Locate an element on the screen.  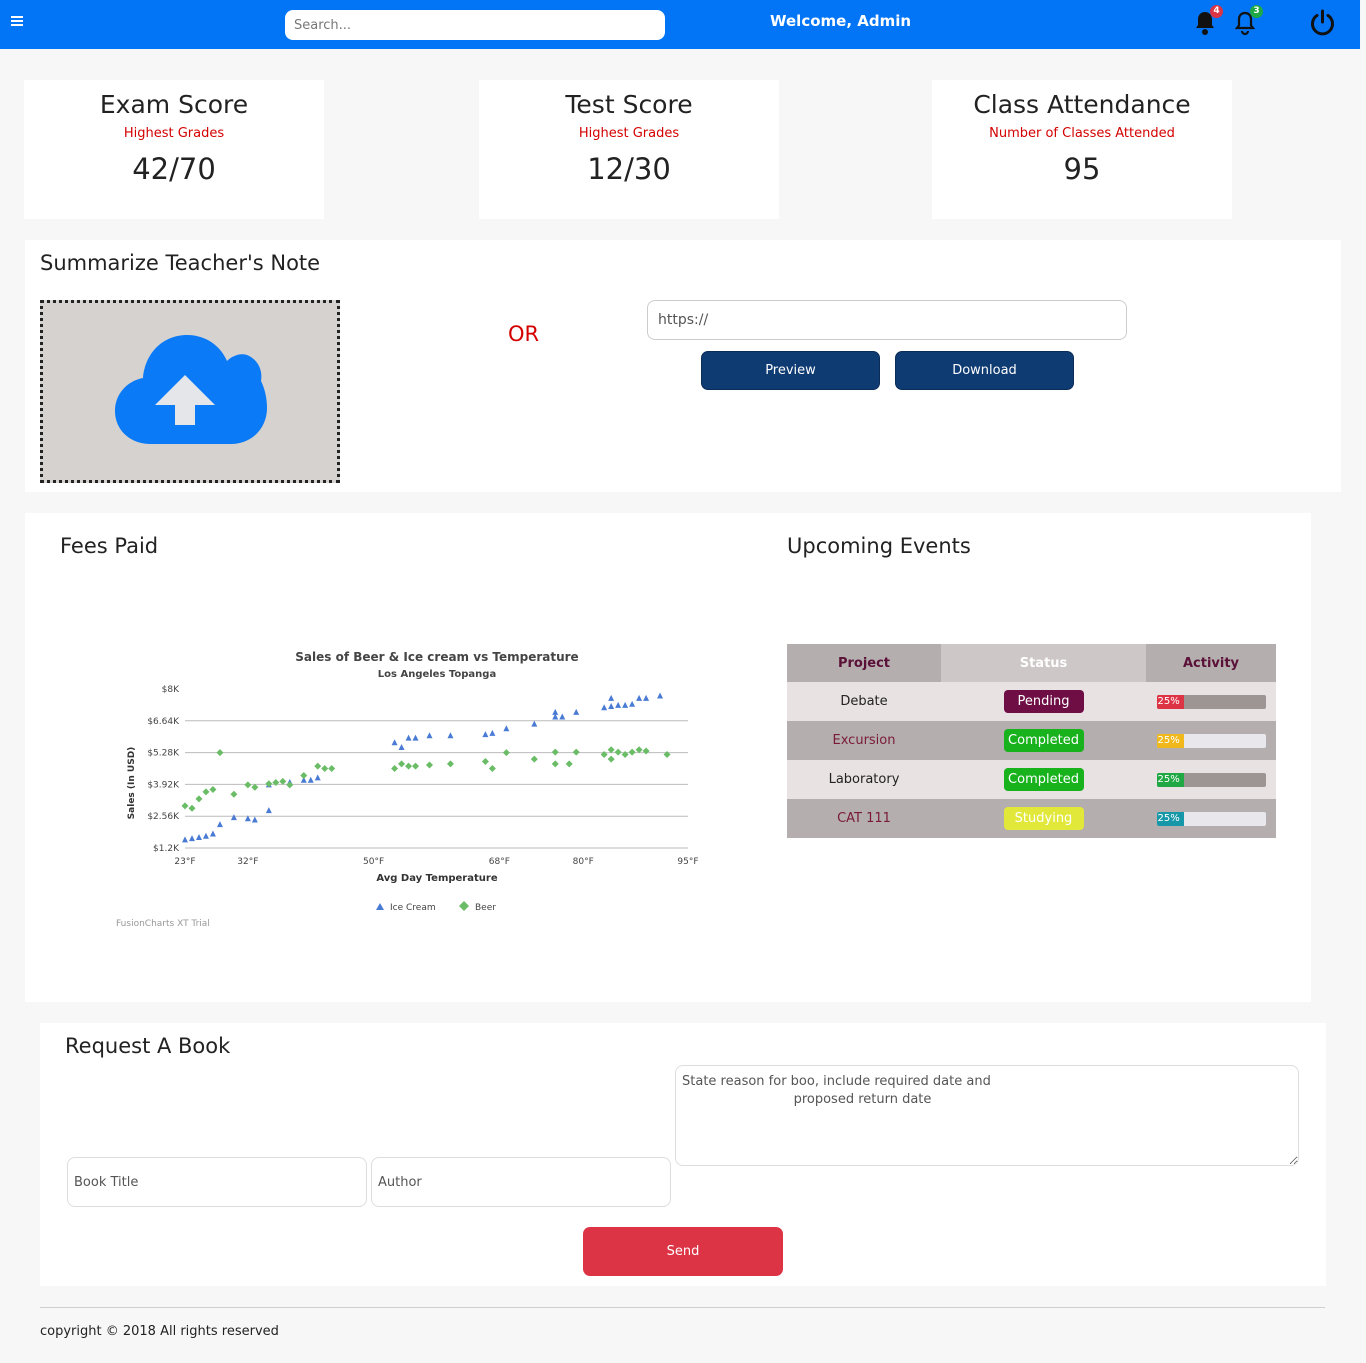
send-button: Send is located at coordinates (683, 1251).